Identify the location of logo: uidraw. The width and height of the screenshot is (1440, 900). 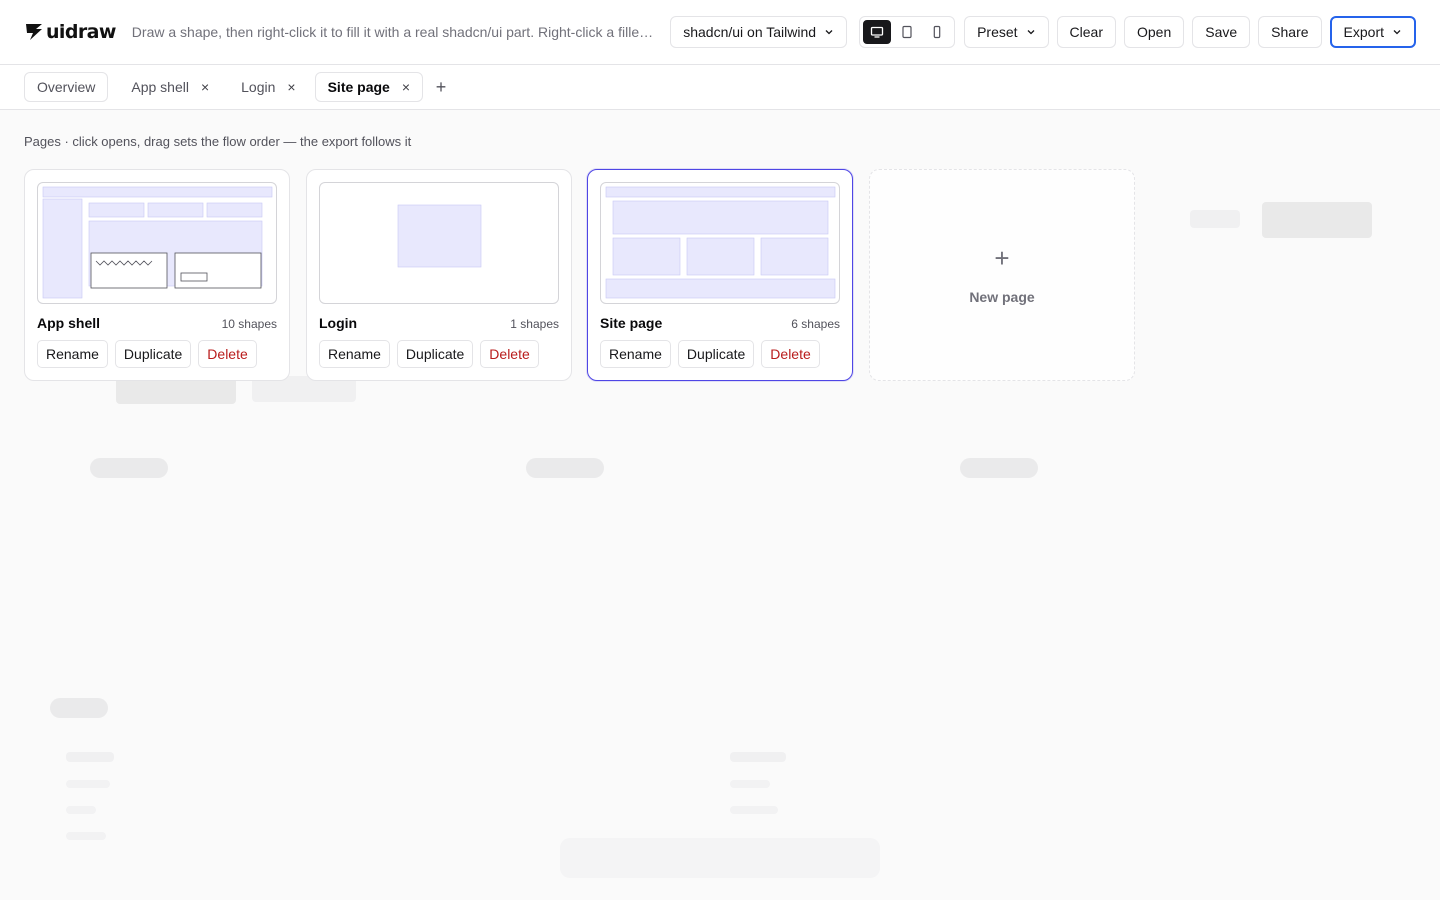
(70, 32).